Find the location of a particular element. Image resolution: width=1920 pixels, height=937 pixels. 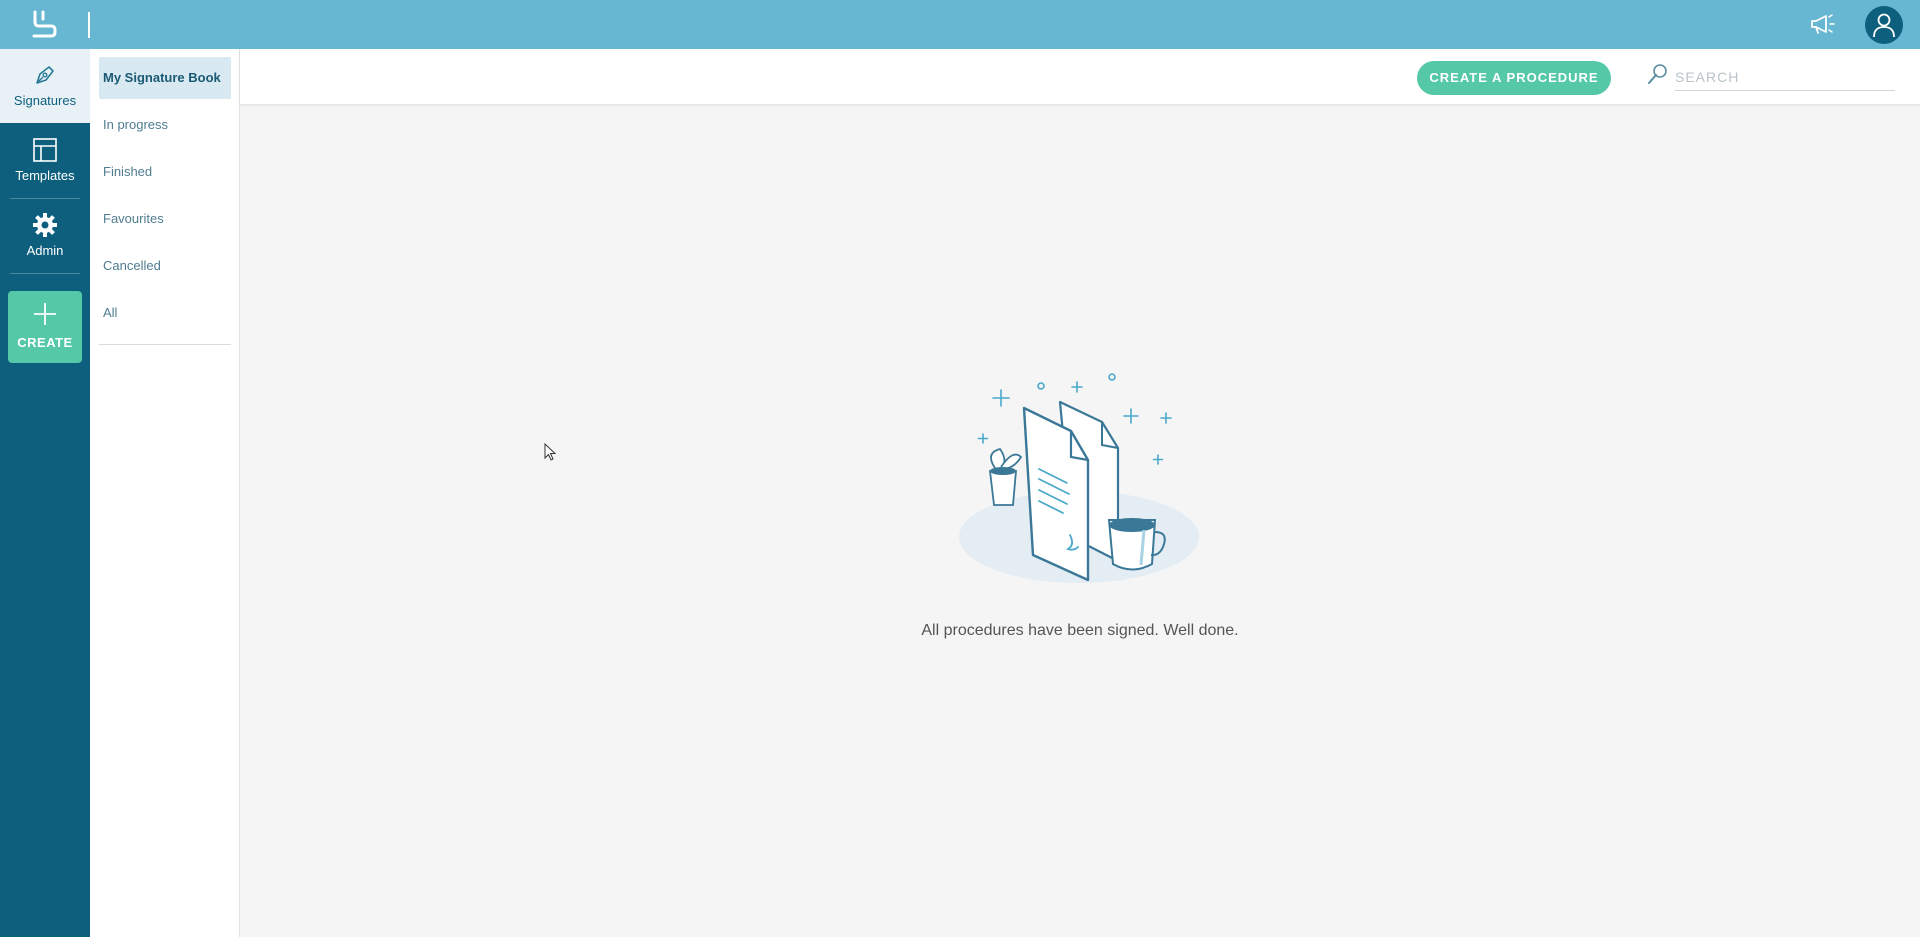

primary-nav-rail: Signatures Templates Admin CREATE is located at coordinates (45, 493).